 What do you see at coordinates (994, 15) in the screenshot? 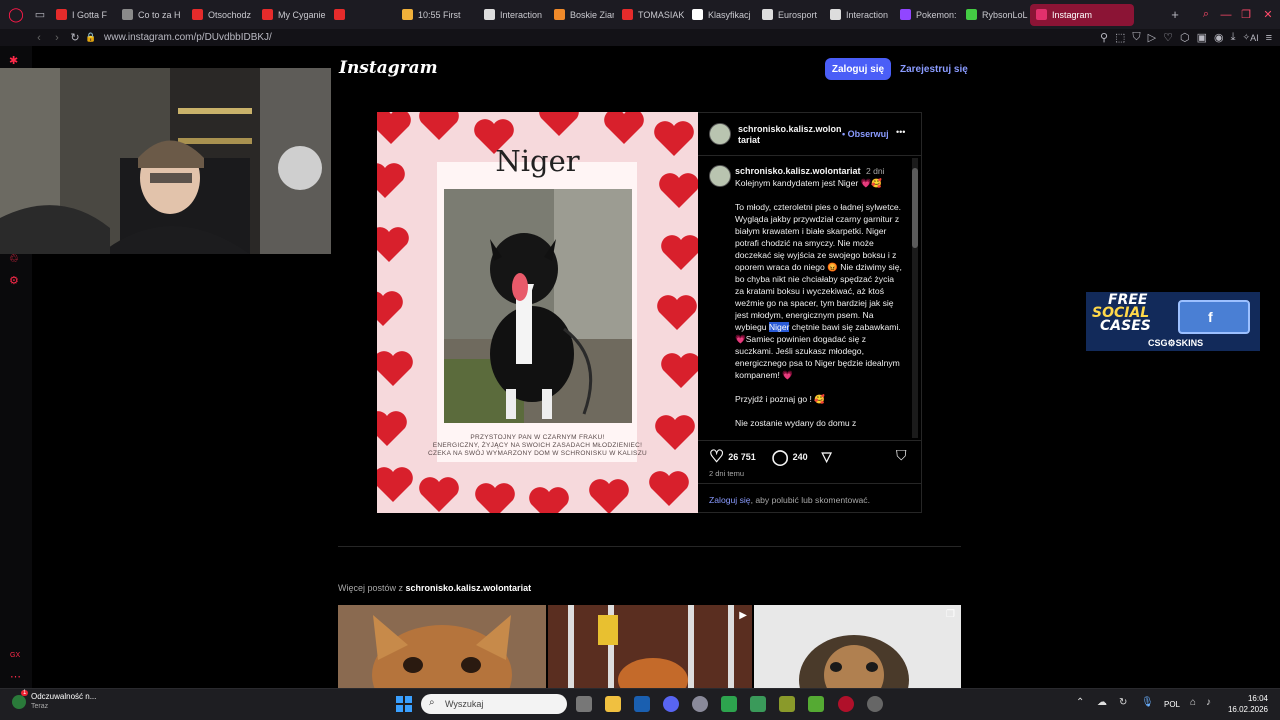
I see `browser-tab: RybsonLoL` at bounding box center [994, 15].